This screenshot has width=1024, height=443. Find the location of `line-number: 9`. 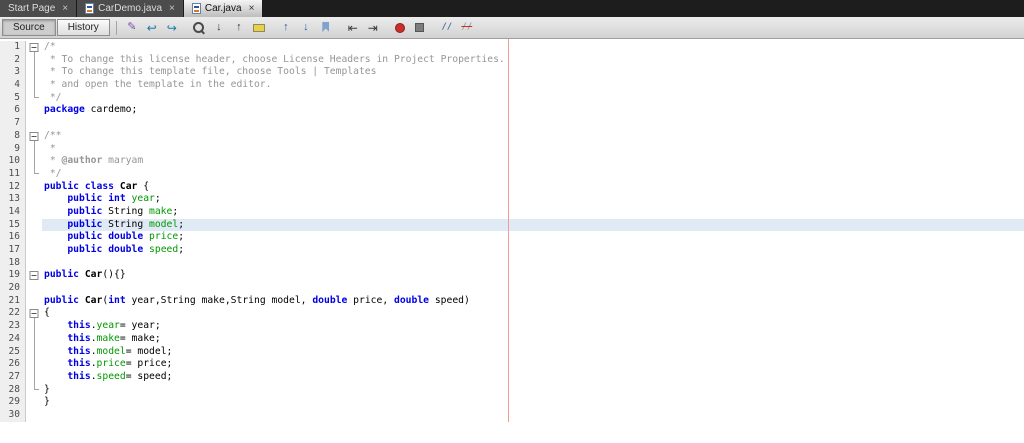

line-number: 9 is located at coordinates (13, 149).